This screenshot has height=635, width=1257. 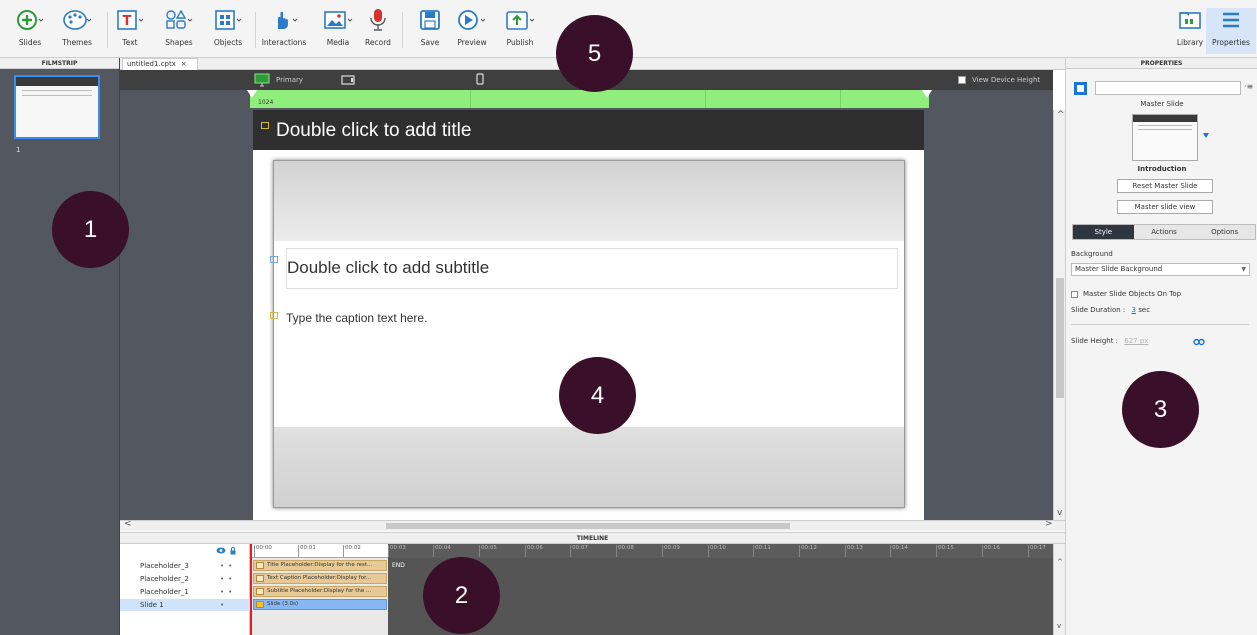 What do you see at coordinates (373, 131) in the screenshot?
I see `title-placeholder: Double click to add title` at bounding box center [373, 131].